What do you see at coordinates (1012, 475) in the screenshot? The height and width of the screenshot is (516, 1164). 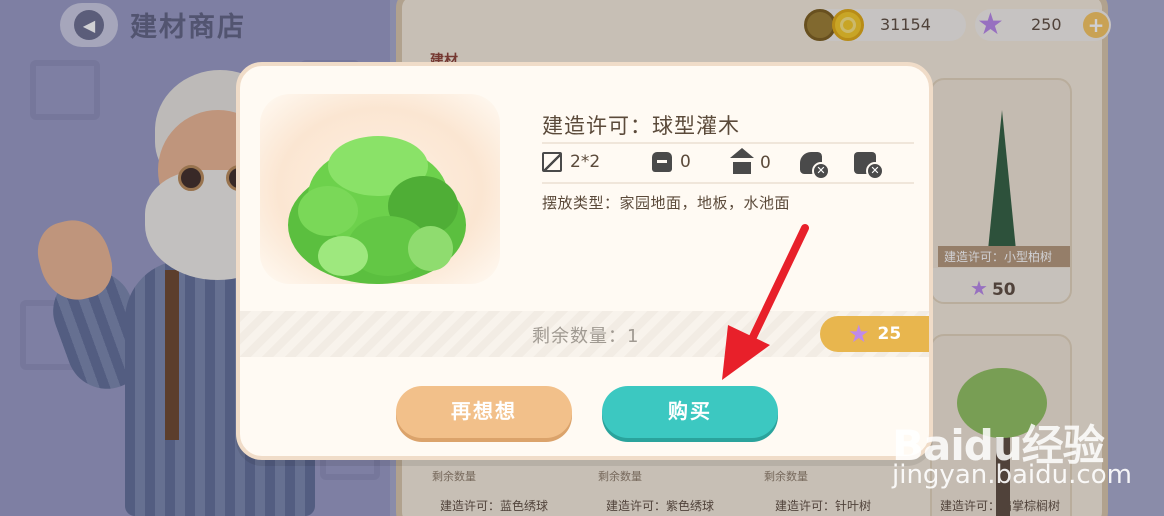 I see `watermark-url: jingyan.baidu.com` at bounding box center [1012, 475].